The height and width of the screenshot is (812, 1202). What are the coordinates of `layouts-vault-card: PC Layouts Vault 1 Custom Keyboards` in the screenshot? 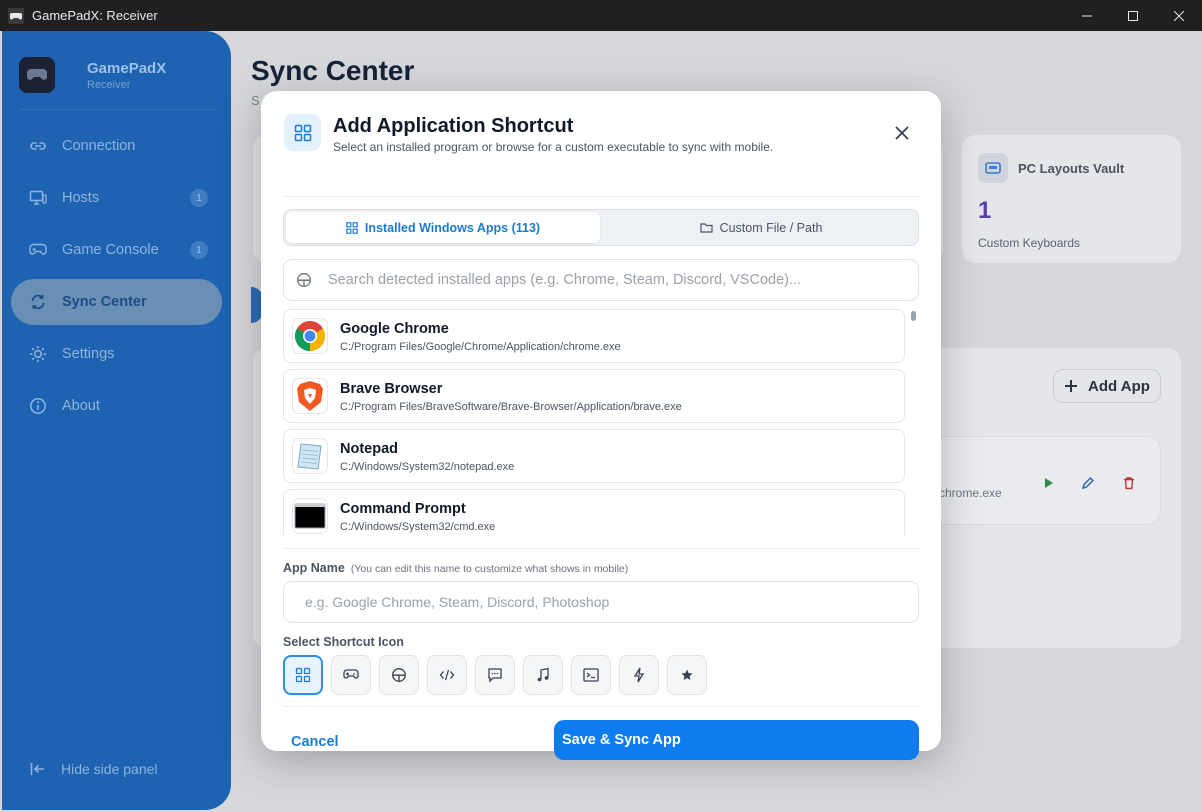 It's located at (1071, 199).